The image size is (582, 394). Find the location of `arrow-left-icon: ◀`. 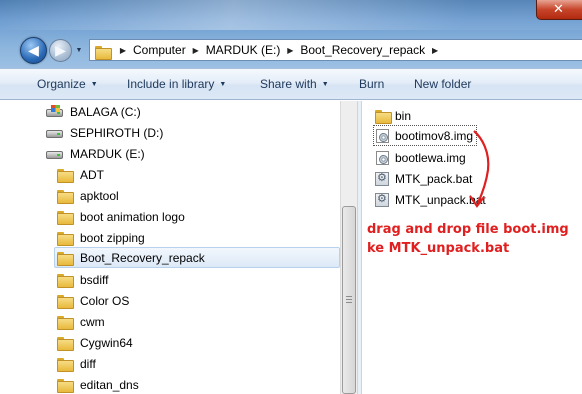

arrow-left-icon: ◀ is located at coordinates (33, 50).